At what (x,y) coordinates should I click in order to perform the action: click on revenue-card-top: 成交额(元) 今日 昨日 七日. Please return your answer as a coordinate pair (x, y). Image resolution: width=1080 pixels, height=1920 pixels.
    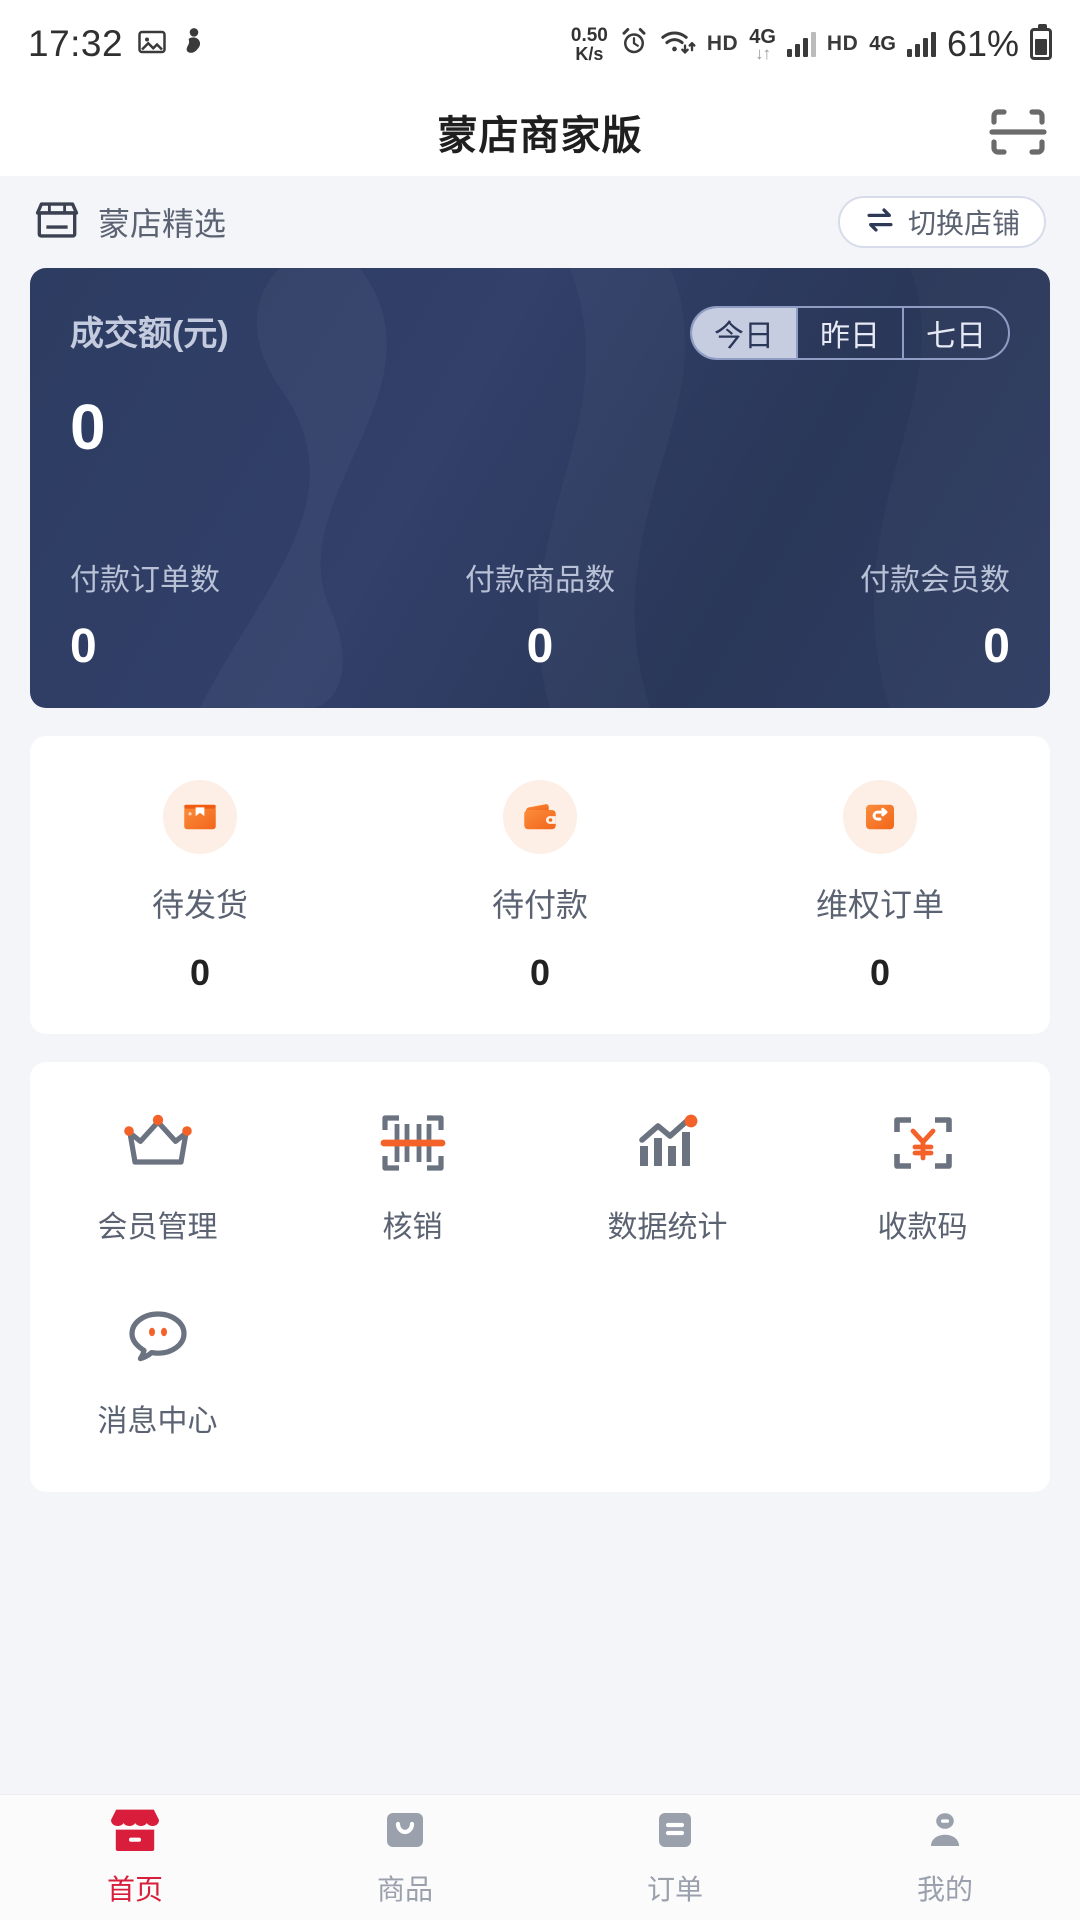
    Looking at the image, I should click on (540, 333).